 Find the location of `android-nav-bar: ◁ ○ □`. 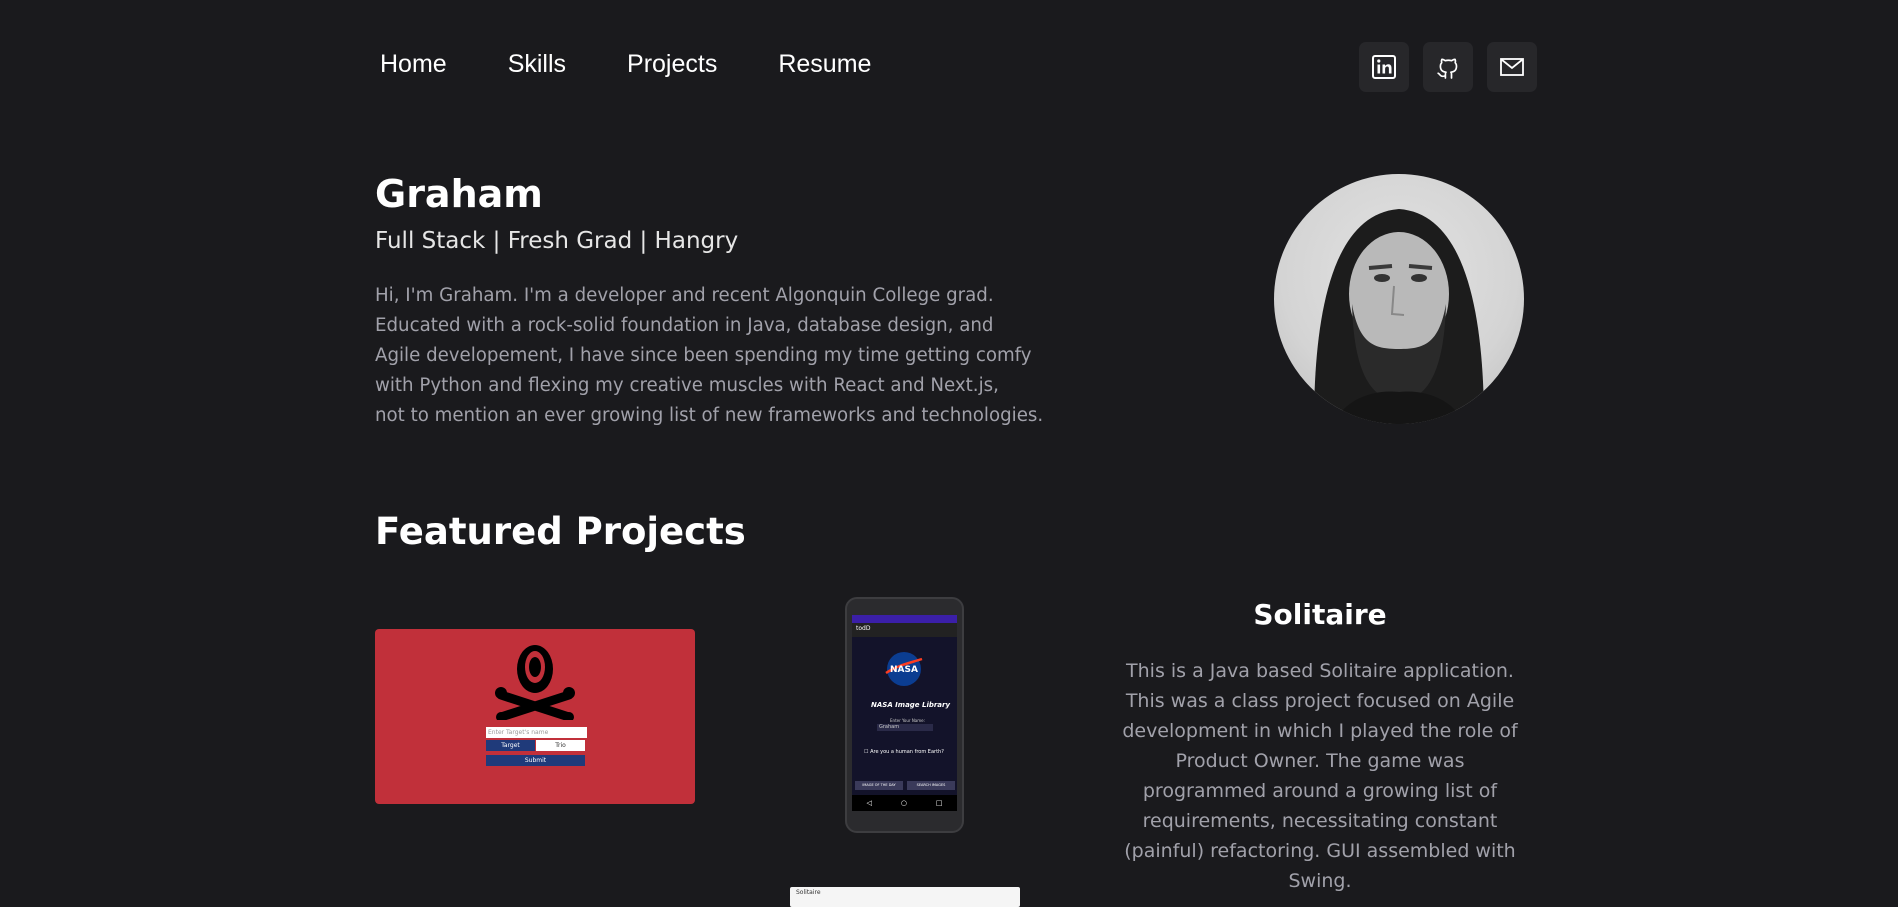

android-nav-bar: ◁ ○ □ is located at coordinates (904, 803).